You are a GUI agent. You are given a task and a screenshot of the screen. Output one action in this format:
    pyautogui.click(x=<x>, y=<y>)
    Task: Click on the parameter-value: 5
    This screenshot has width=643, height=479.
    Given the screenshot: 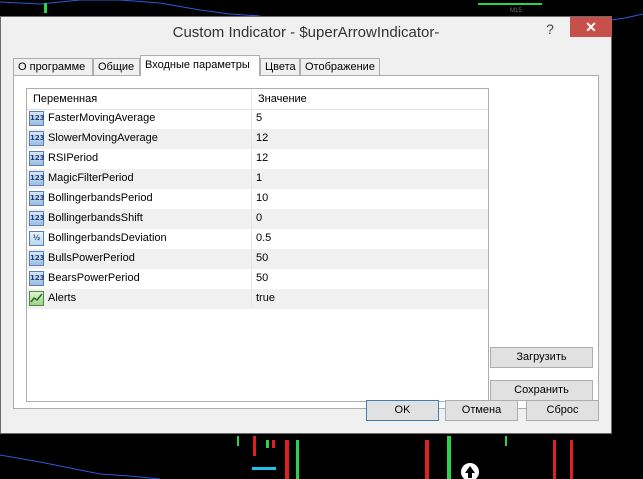 What is the action you would take?
    pyautogui.click(x=259, y=118)
    